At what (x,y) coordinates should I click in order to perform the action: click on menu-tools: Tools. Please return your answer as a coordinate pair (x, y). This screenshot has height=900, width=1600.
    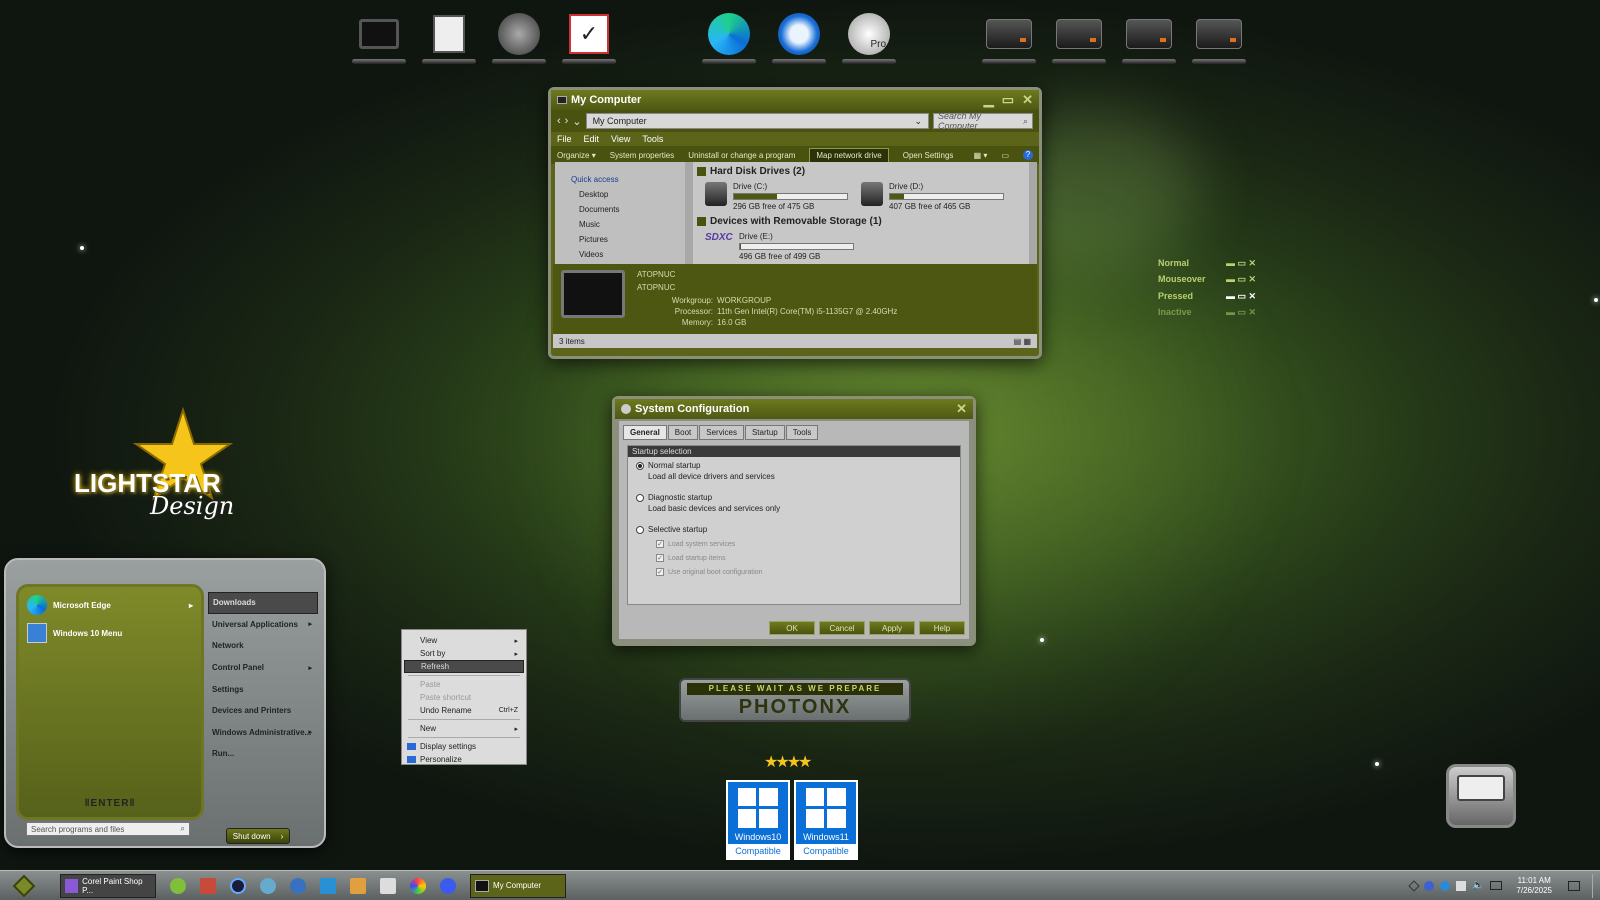
    Looking at the image, I should click on (652, 139).